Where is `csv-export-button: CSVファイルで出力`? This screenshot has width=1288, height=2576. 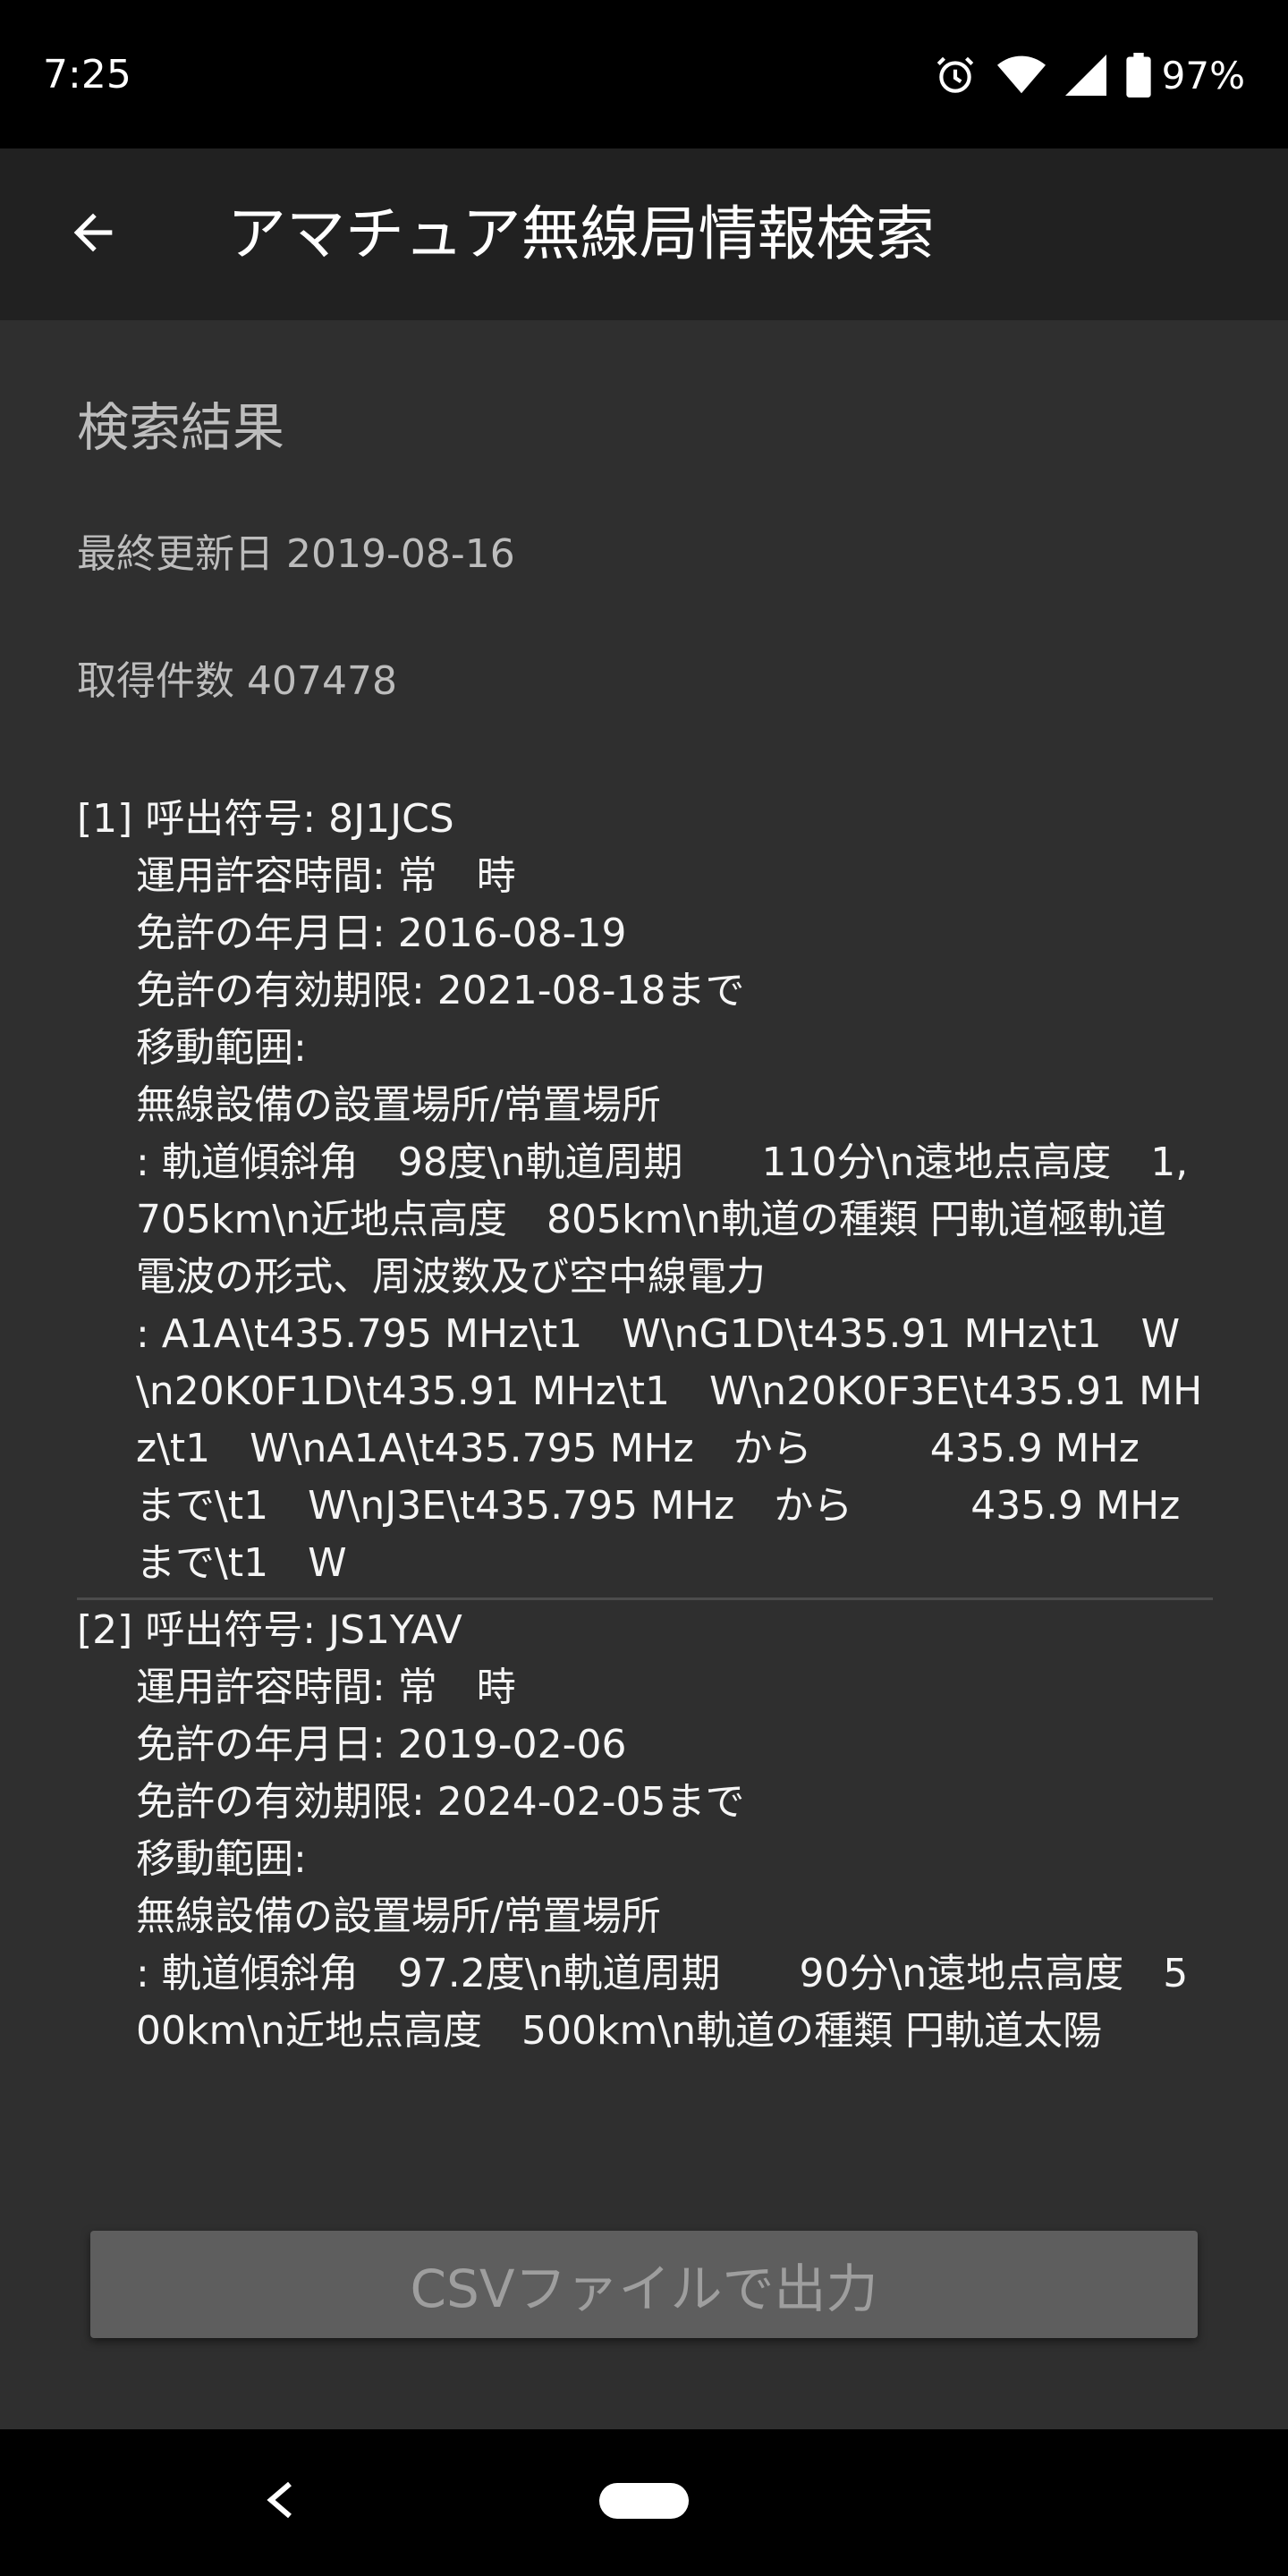
csv-export-button: CSVファイルで出力 is located at coordinates (644, 2284).